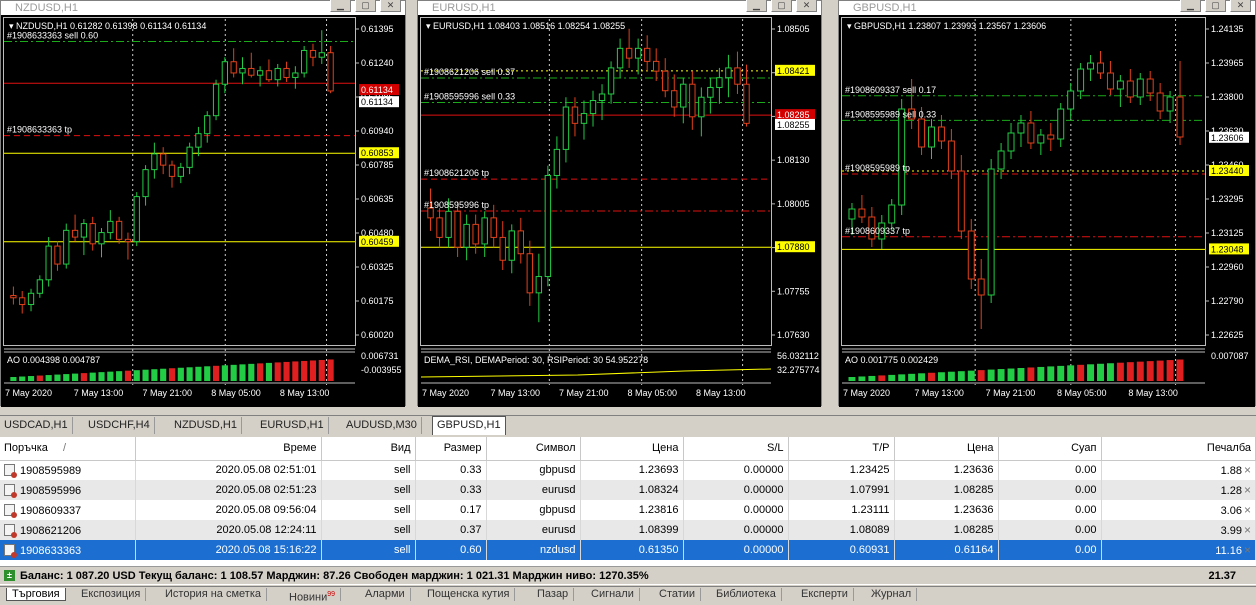 The width and height of the screenshot is (1256, 605). What do you see at coordinates (469, 594) in the screenshot?
I see `tab-mailbox: Пощенска кутия` at bounding box center [469, 594].